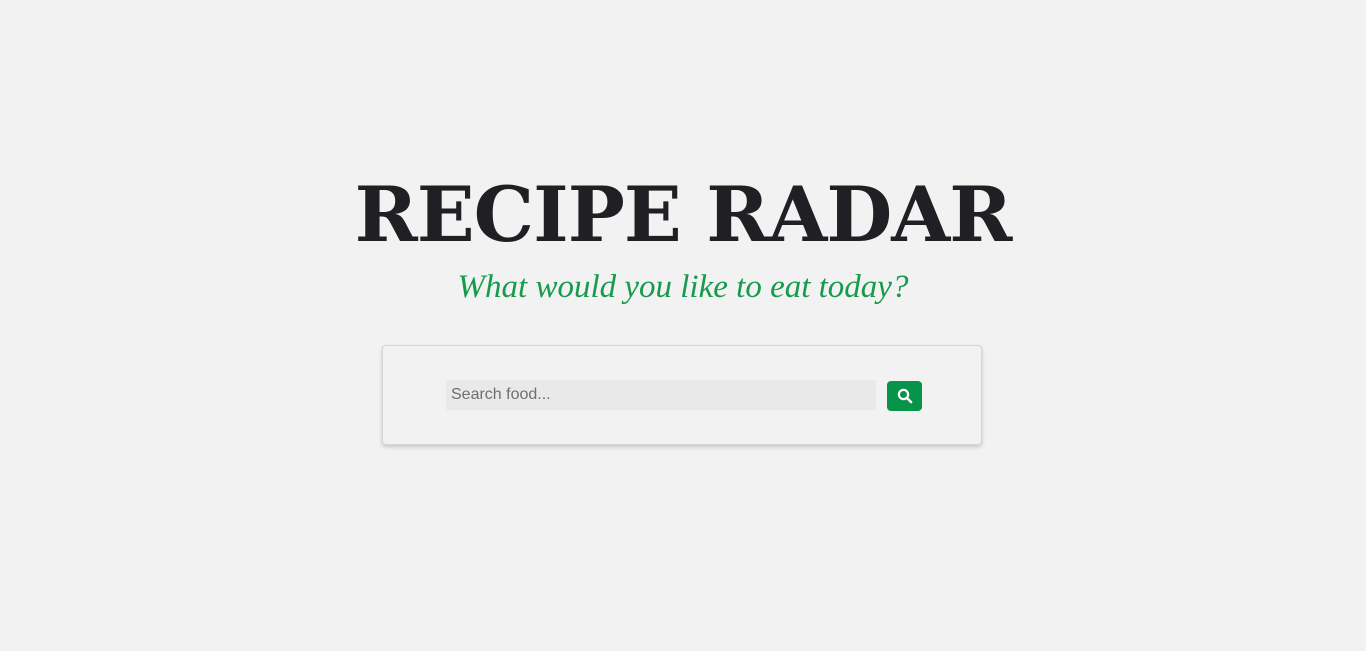 This screenshot has height=651, width=1366. I want to click on search-input, so click(661, 395).